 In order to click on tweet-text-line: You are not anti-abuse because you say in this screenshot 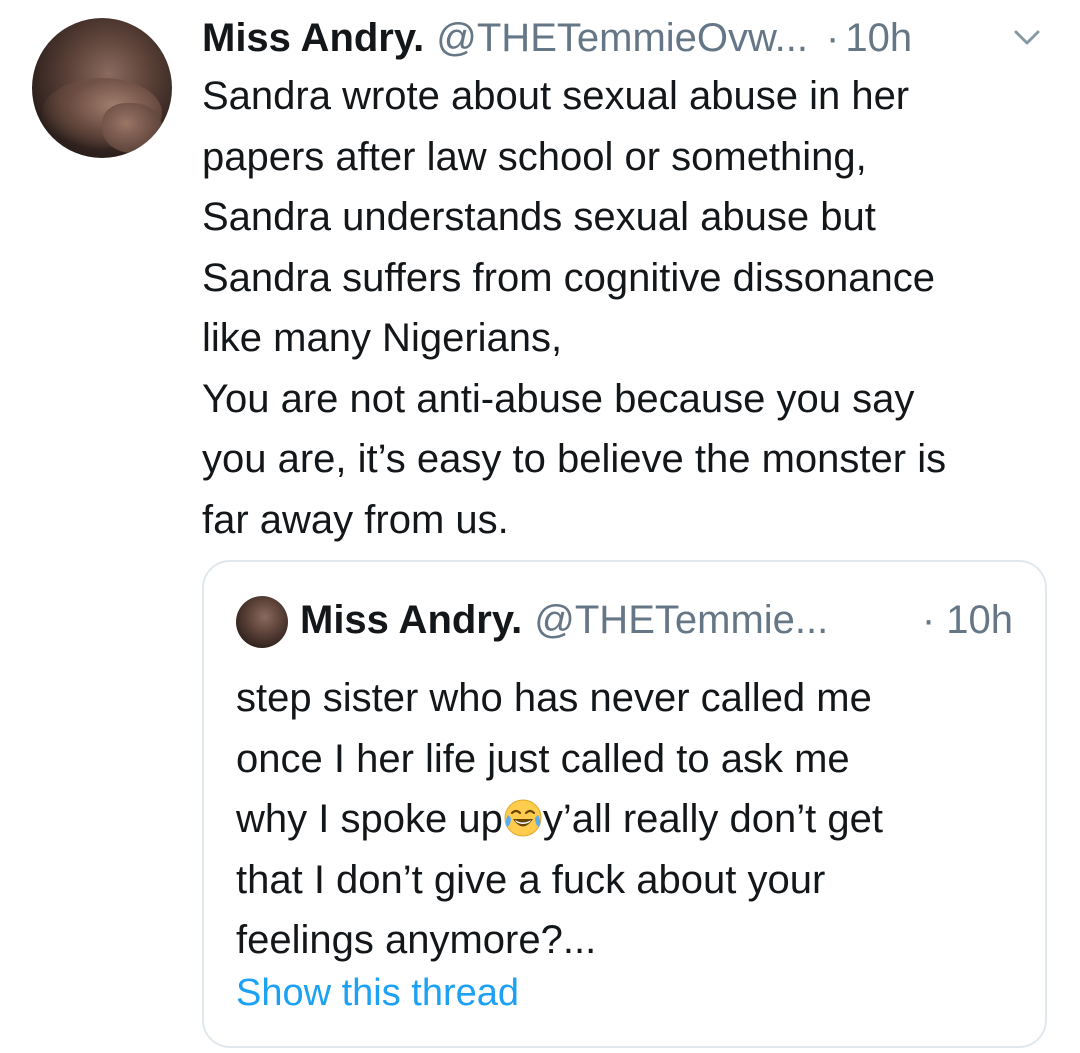, I will do `click(558, 398)`.